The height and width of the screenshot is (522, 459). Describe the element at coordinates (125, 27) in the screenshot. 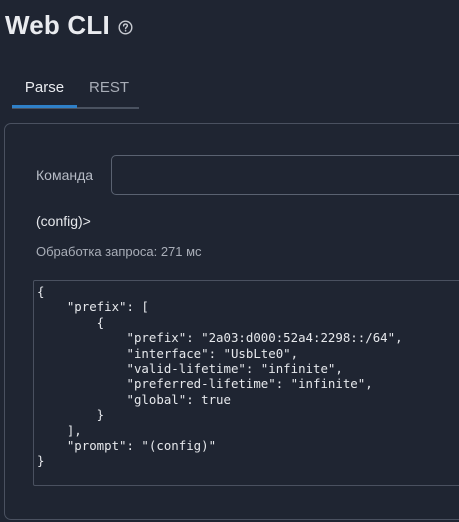

I see `question-circle-icon` at that location.